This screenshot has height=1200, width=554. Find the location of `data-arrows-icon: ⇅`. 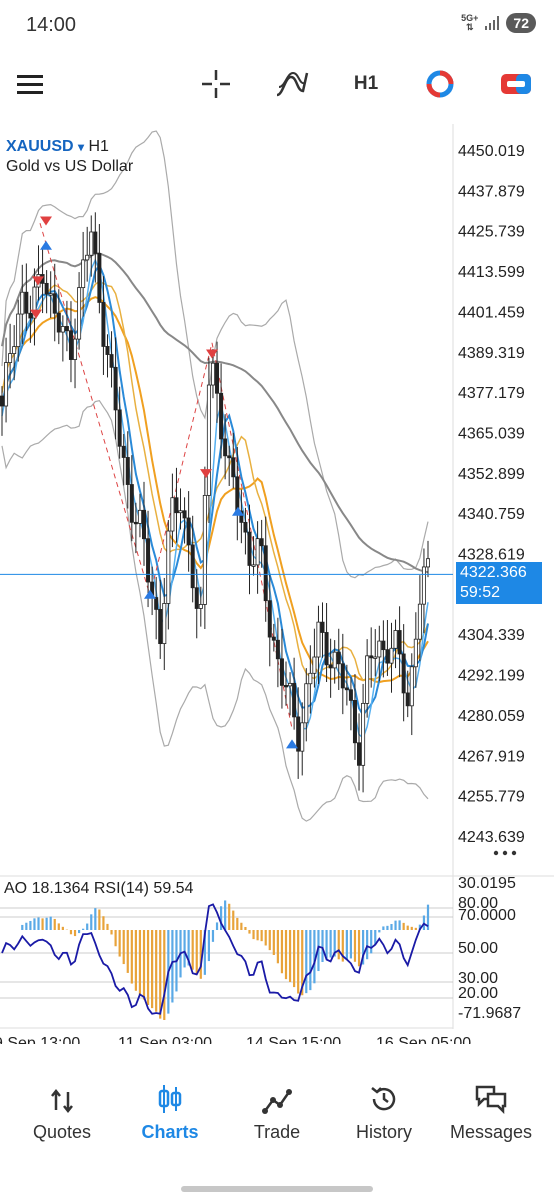

data-arrows-icon: ⇅ is located at coordinates (470, 27).